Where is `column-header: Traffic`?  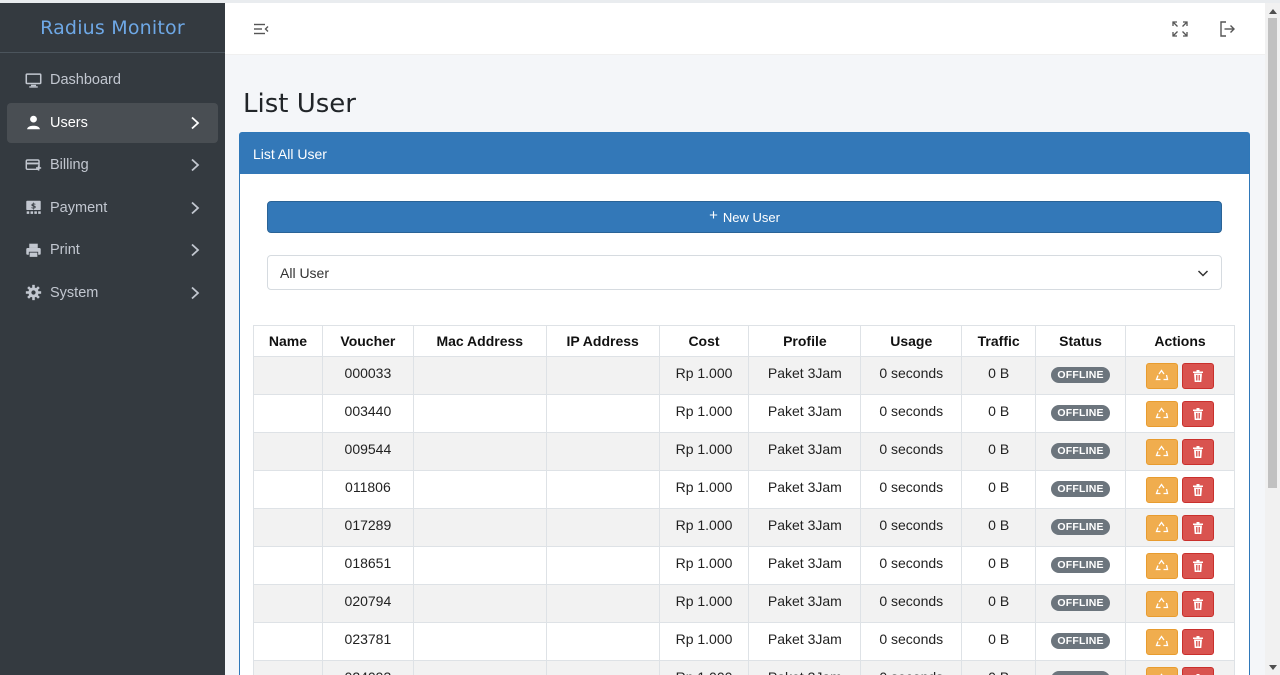
column-header: Traffic is located at coordinates (999, 341).